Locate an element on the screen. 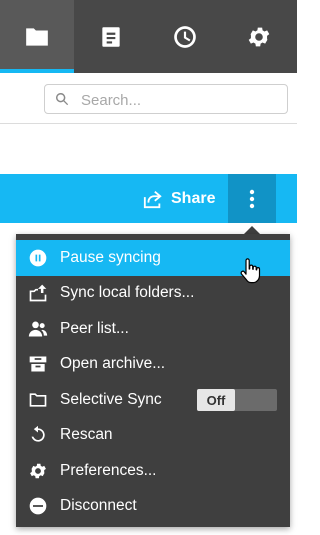 This screenshot has height=535, width=320. search-icon is located at coordinates (62, 99).